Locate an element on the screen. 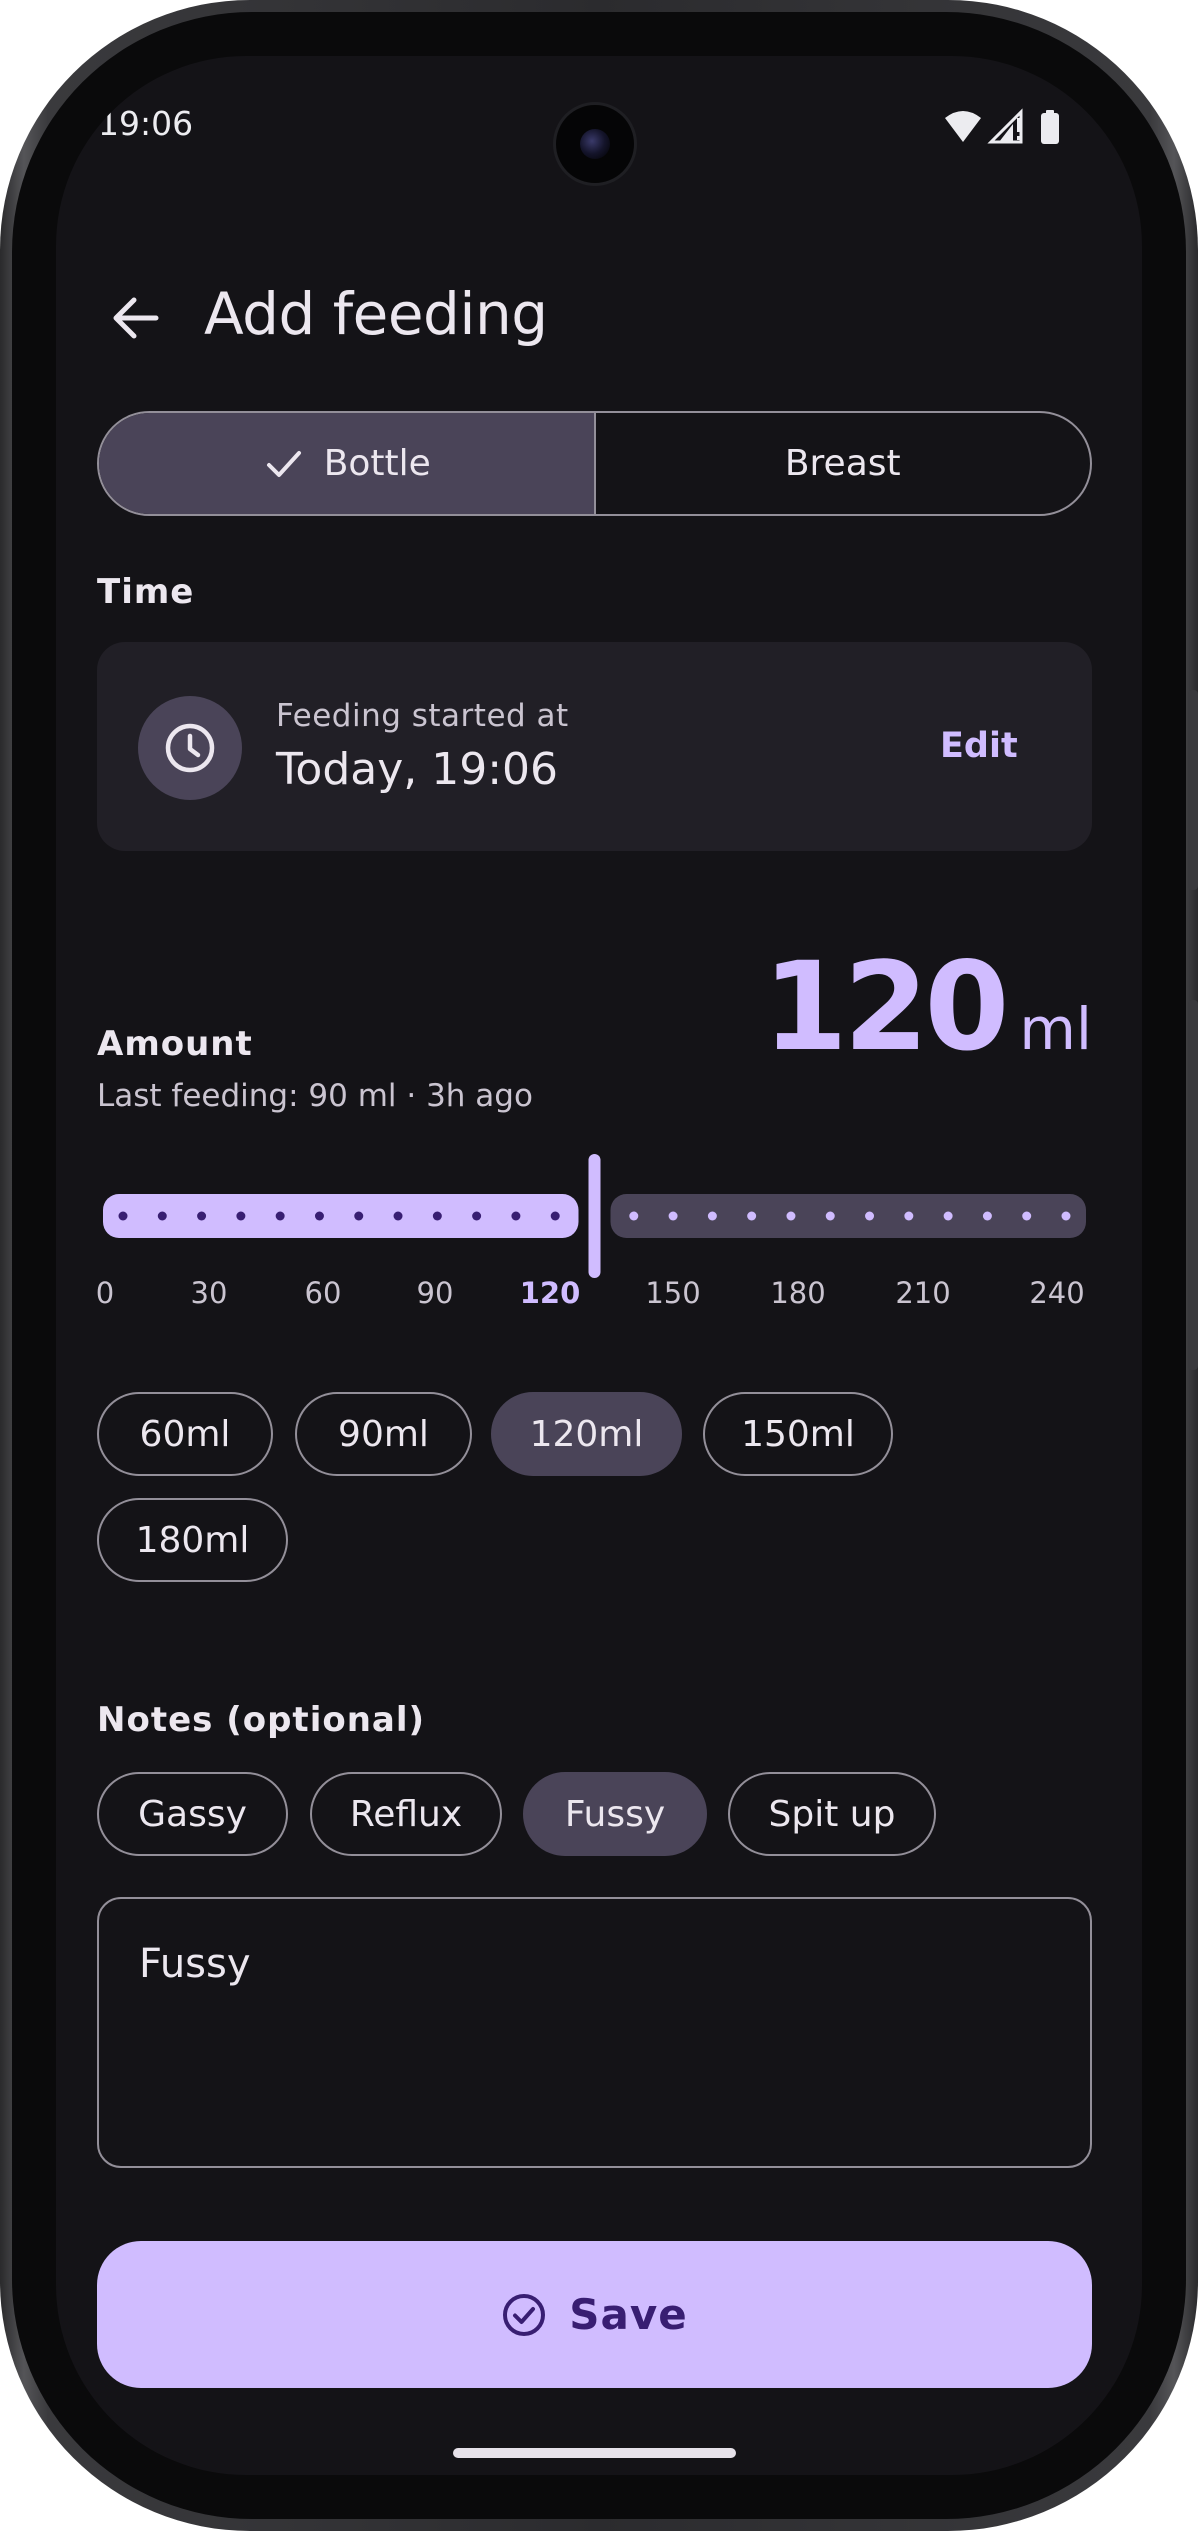 This screenshot has width=1198, height=2531. arrow-back-icon is located at coordinates (136, 318).